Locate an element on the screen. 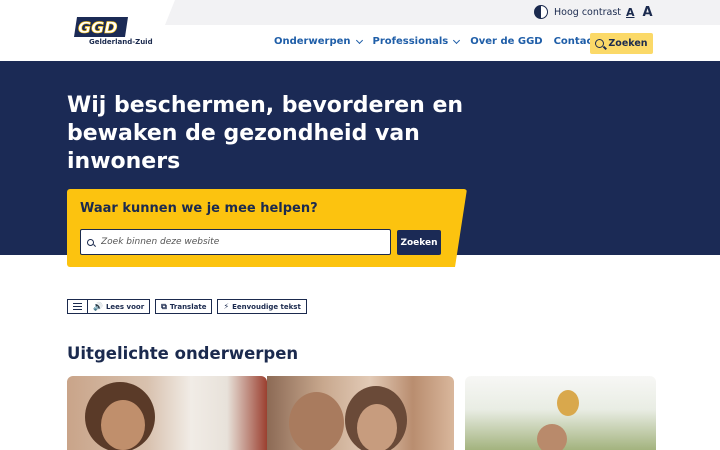 This screenshot has height=450, width=720. nav-item-onderwerpen: Onderwerpen is located at coordinates (318, 41).